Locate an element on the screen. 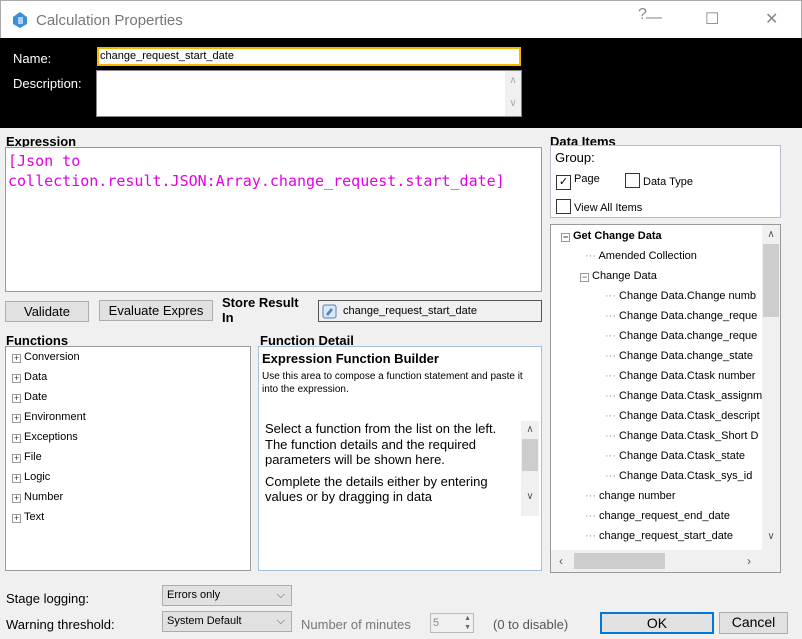 Image resolution: width=802 pixels, height=639 pixels. warning-threshold-select: System Default ⌵ is located at coordinates (227, 621).